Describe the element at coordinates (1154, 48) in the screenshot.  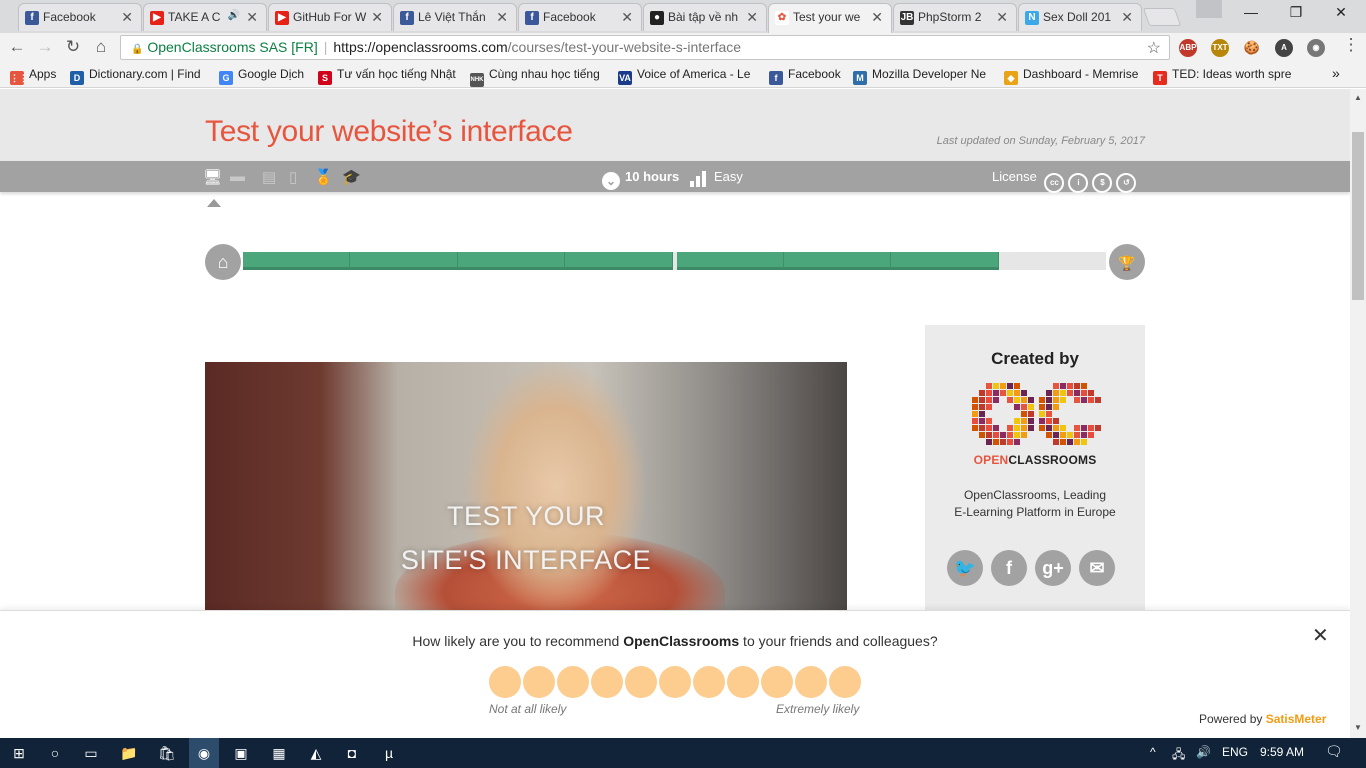
I see `bookmark-star-icon: ☆` at that location.